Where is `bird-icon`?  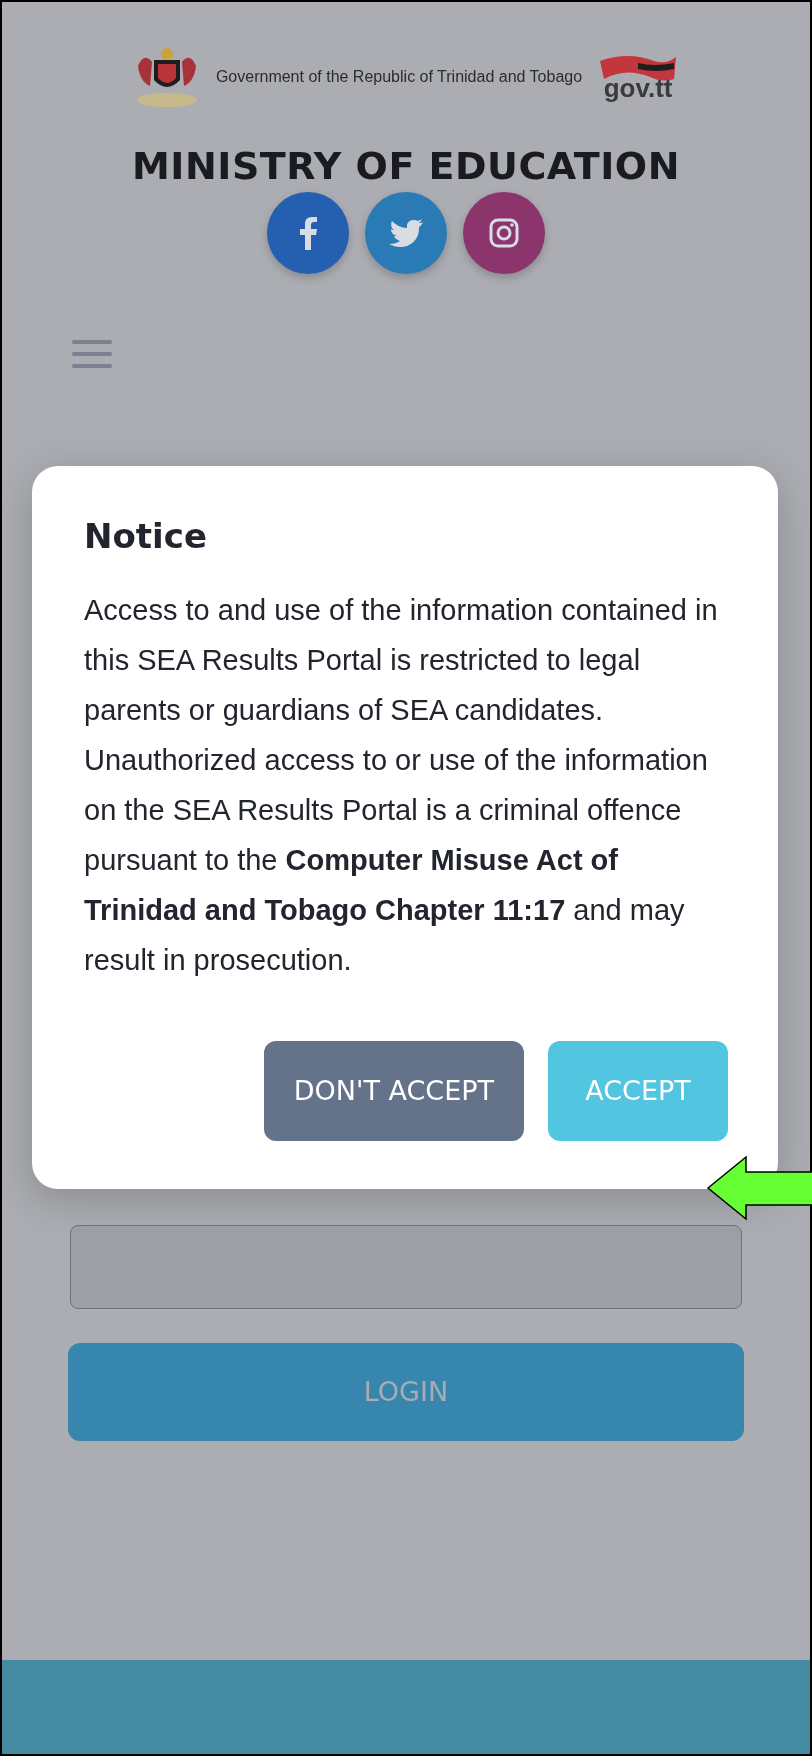
bird-icon is located at coordinates (406, 232).